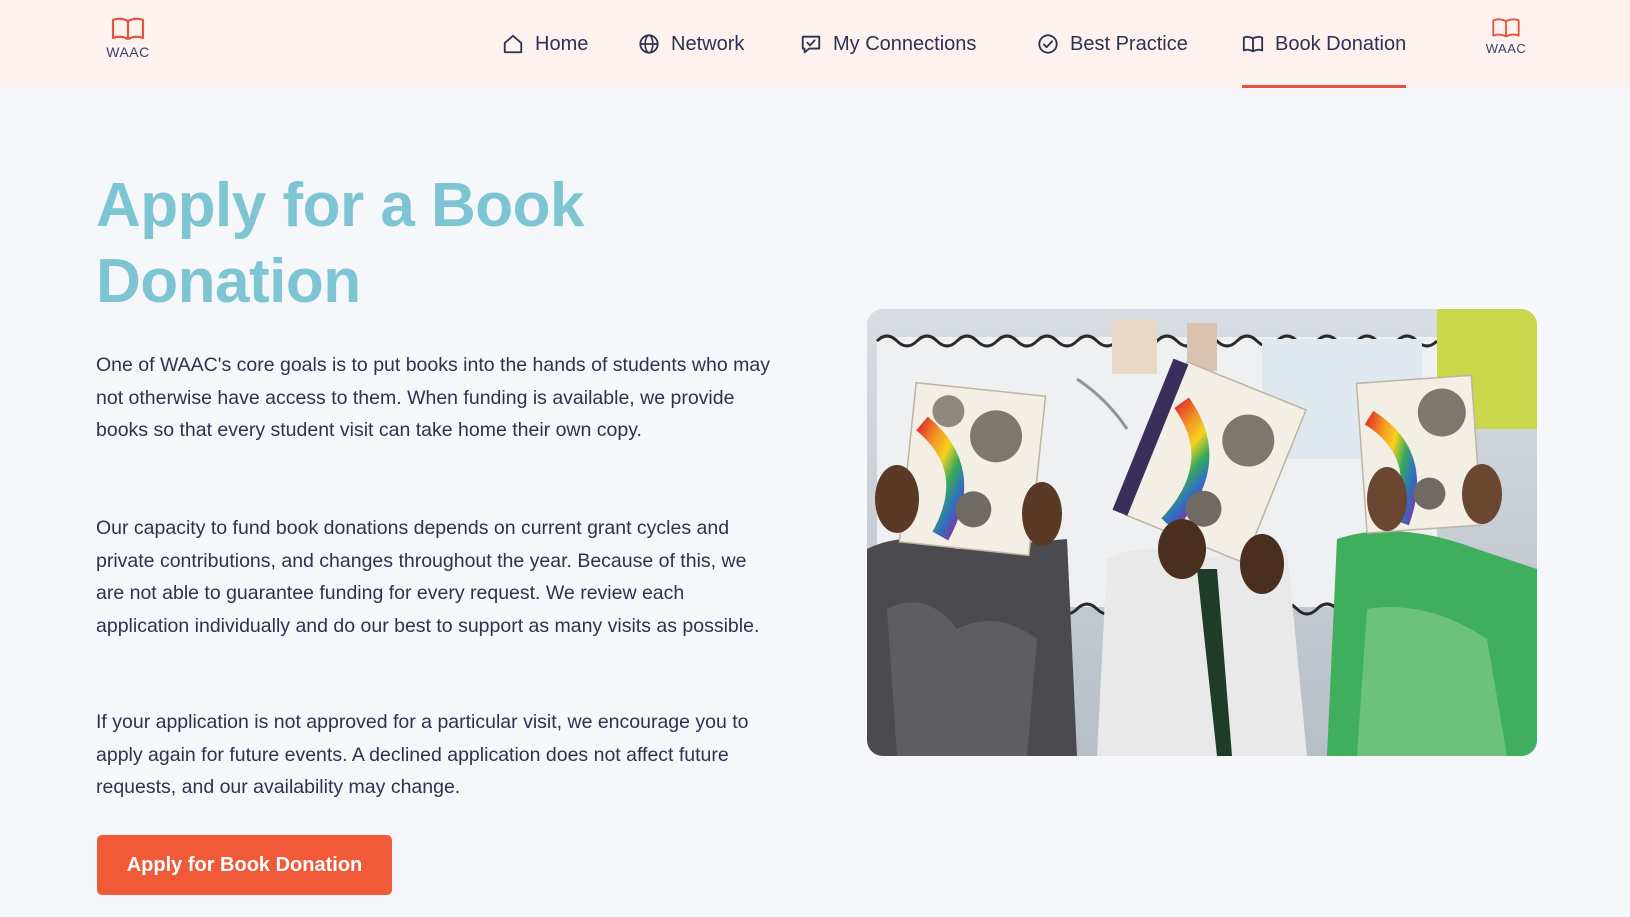  What do you see at coordinates (1341, 43) in the screenshot?
I see `nav-book-donation-label: Book Donation` at bounding box center [1341, 43].